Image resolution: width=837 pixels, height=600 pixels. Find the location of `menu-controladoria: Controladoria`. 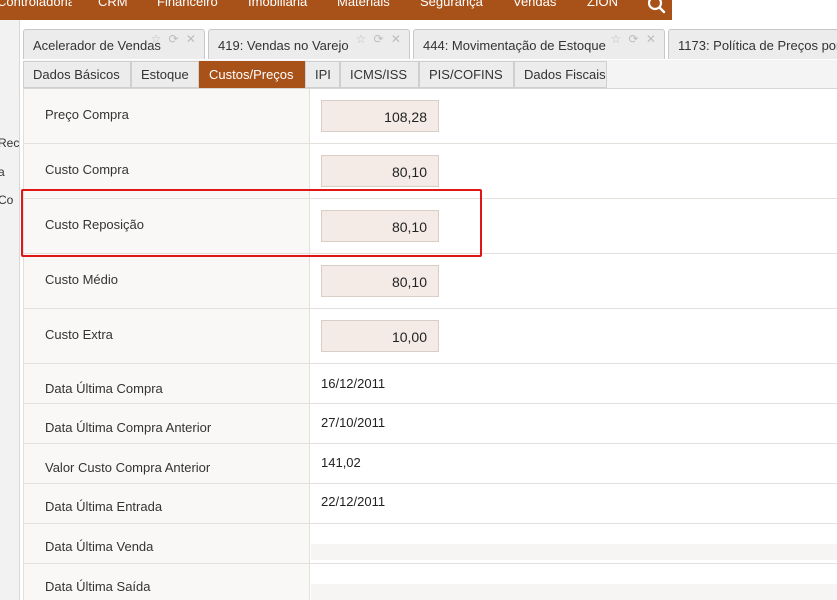

menu-controladoria: Controladoria is located at coordinates (36, 10).